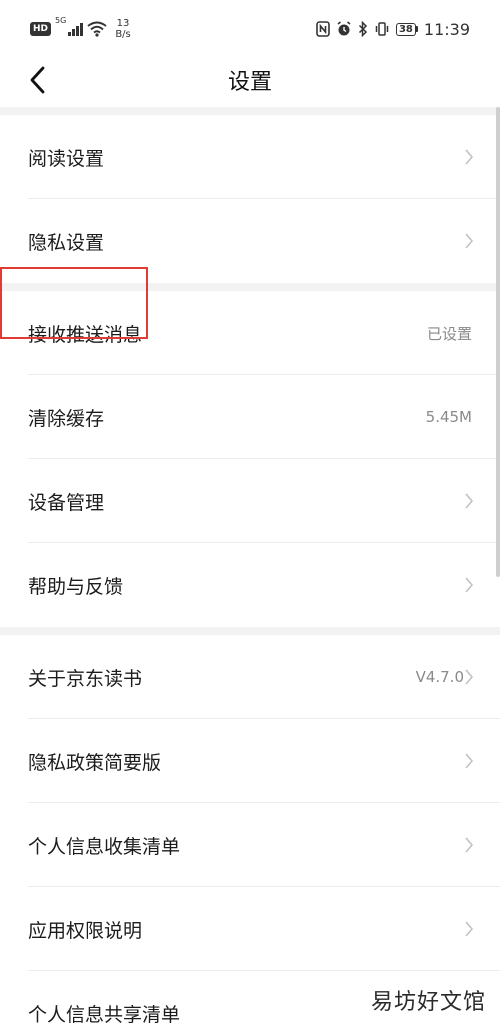  I want to click on settings-row-reading: 阅读设置, so click(250, 157).